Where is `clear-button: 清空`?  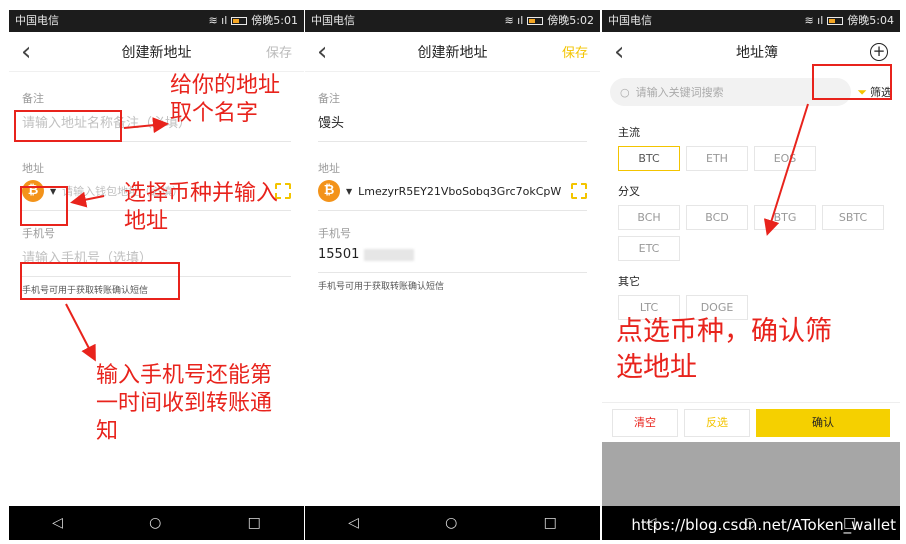
clear-button: 清空 is located at coordinates (645, 422).